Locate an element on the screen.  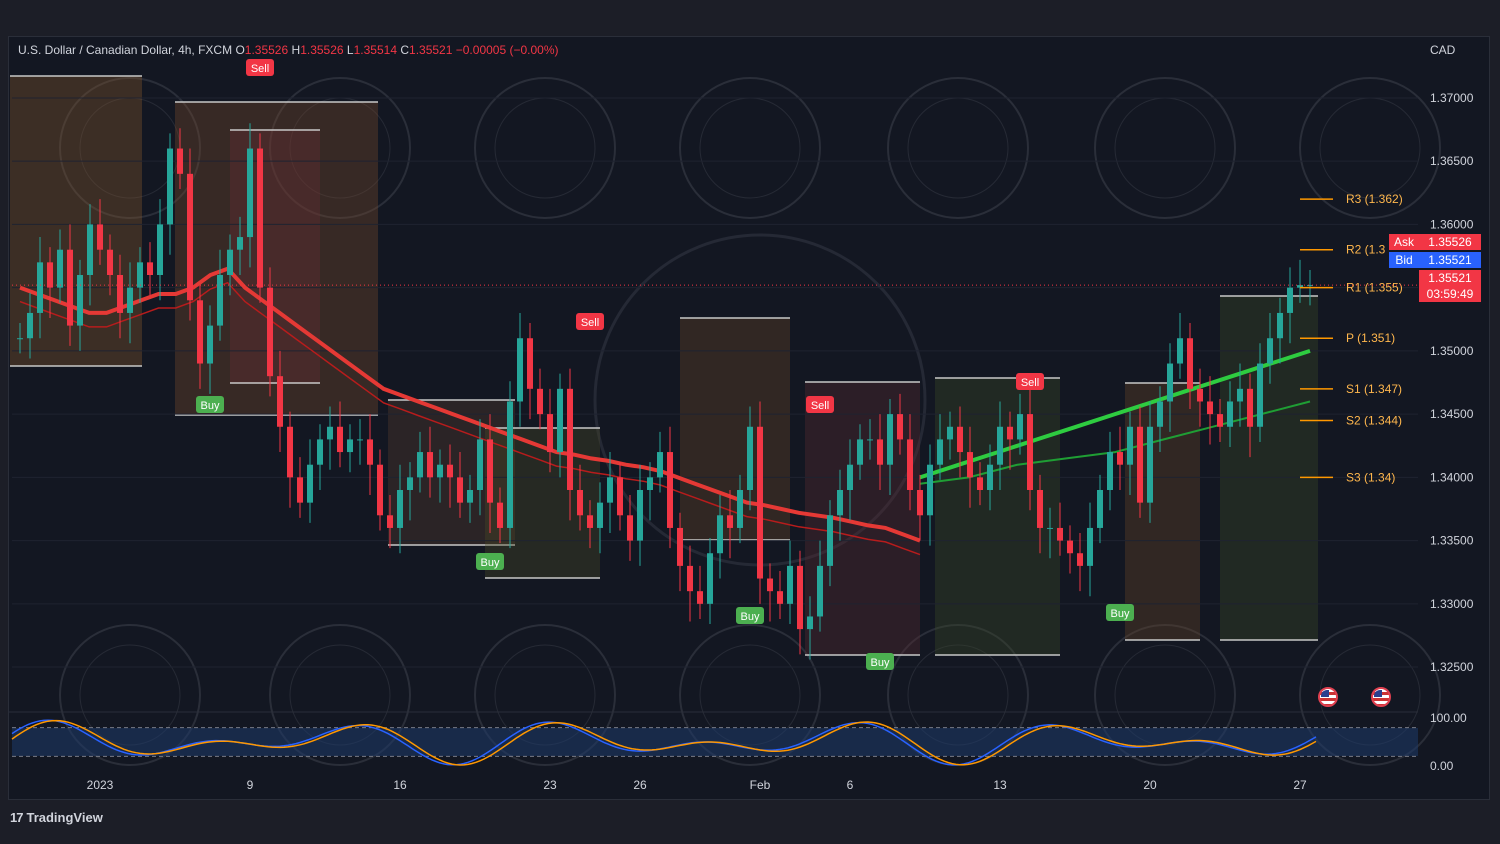
bid-tag: Bid 1.35521 is located at coordinates (1435, 260).